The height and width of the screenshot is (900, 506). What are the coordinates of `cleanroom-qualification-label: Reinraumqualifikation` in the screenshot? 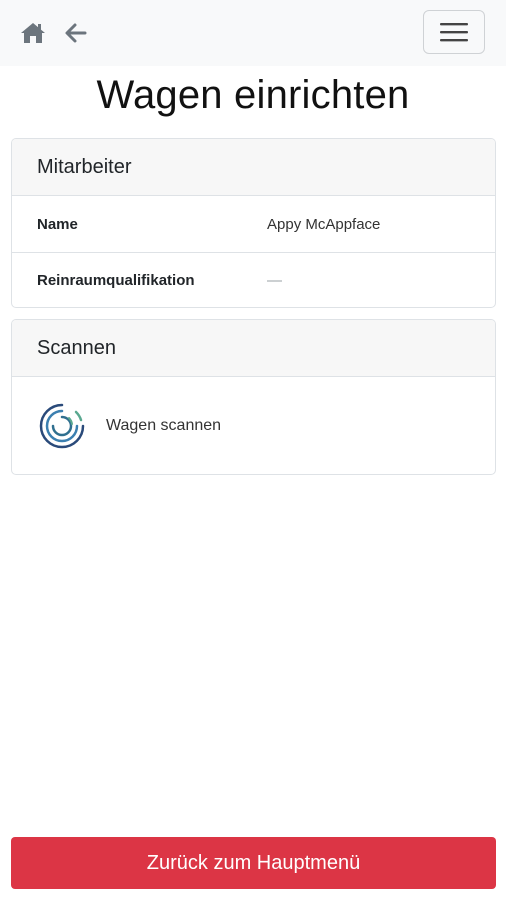 It's located at (116, 280).